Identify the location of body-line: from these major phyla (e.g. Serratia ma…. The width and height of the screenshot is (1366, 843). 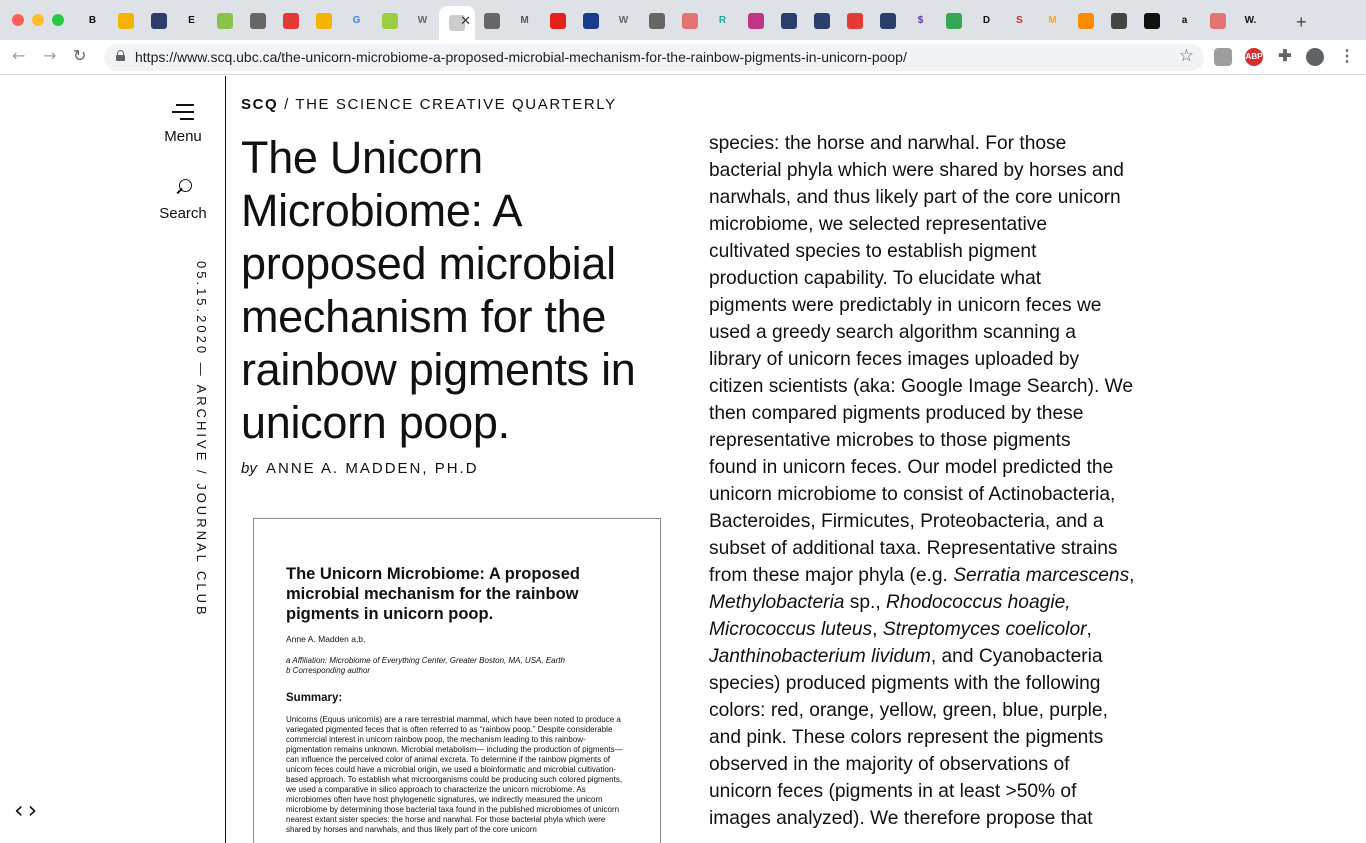
(922, 575).